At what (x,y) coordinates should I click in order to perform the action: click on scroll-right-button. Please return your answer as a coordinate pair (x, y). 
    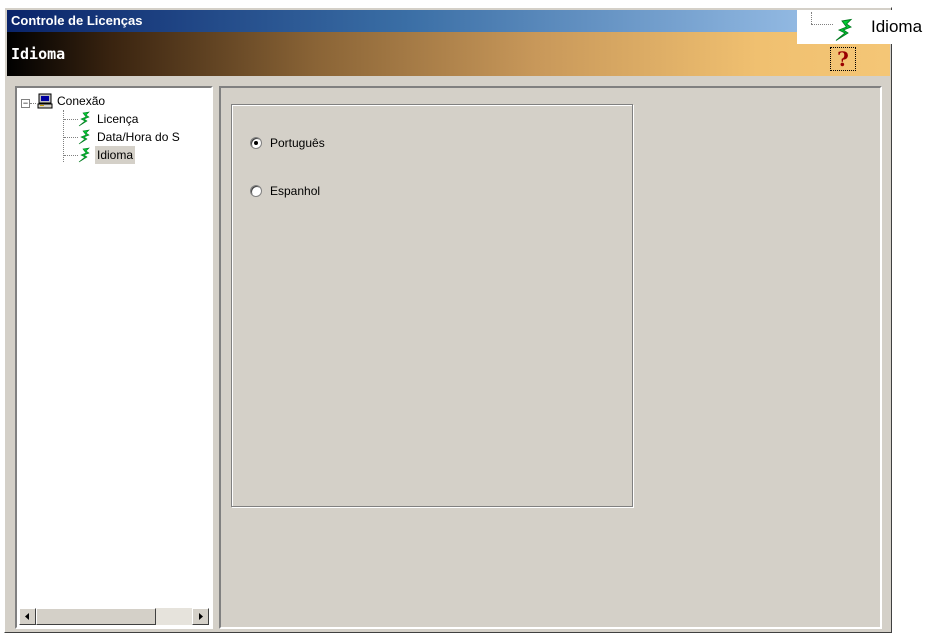
    Looking at the image, I should click on (200, 616).